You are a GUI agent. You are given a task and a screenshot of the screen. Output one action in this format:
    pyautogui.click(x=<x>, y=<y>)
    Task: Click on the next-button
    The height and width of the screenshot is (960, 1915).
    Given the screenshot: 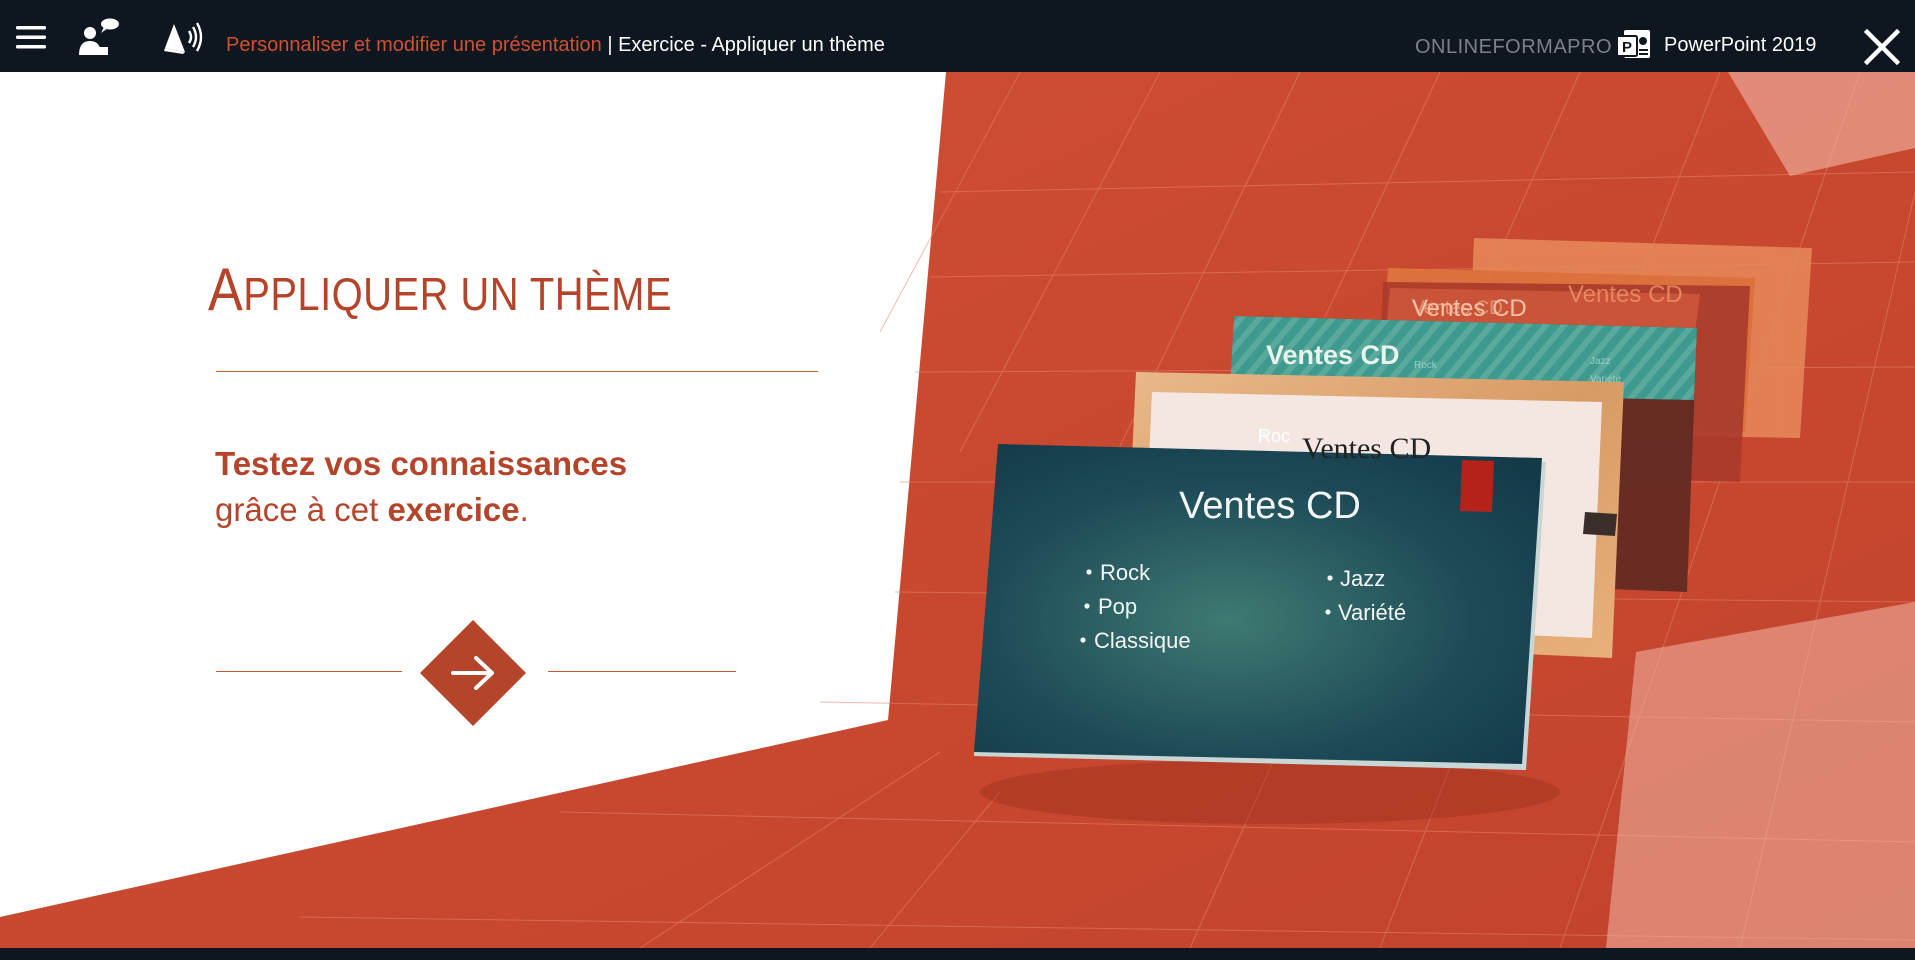 What is the action you would take?
    pyautogui.click(x=473, y=673)
    